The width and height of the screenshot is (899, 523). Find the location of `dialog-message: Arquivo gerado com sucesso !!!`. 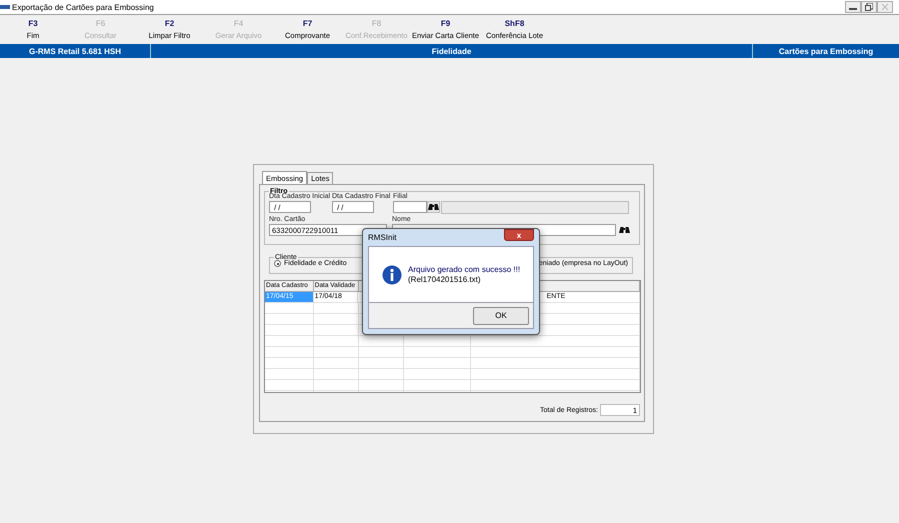

dialog-message: Arquivo gerado com sucesso !!! is located at coordinates (464, 269).